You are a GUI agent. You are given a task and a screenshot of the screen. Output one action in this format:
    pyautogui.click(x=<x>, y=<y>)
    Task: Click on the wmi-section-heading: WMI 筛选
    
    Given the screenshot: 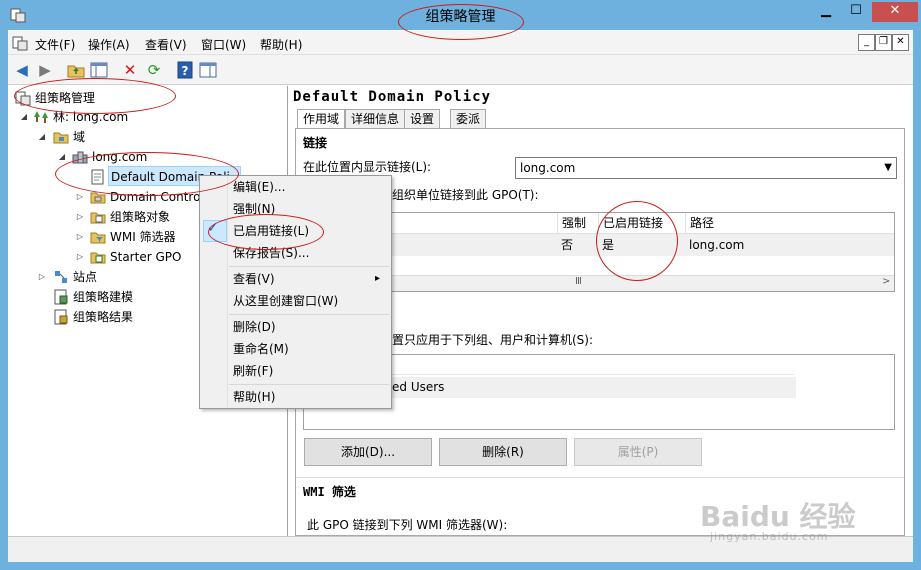 What is the action you would take?
    pyautogui.click(x=329, y=492)
    